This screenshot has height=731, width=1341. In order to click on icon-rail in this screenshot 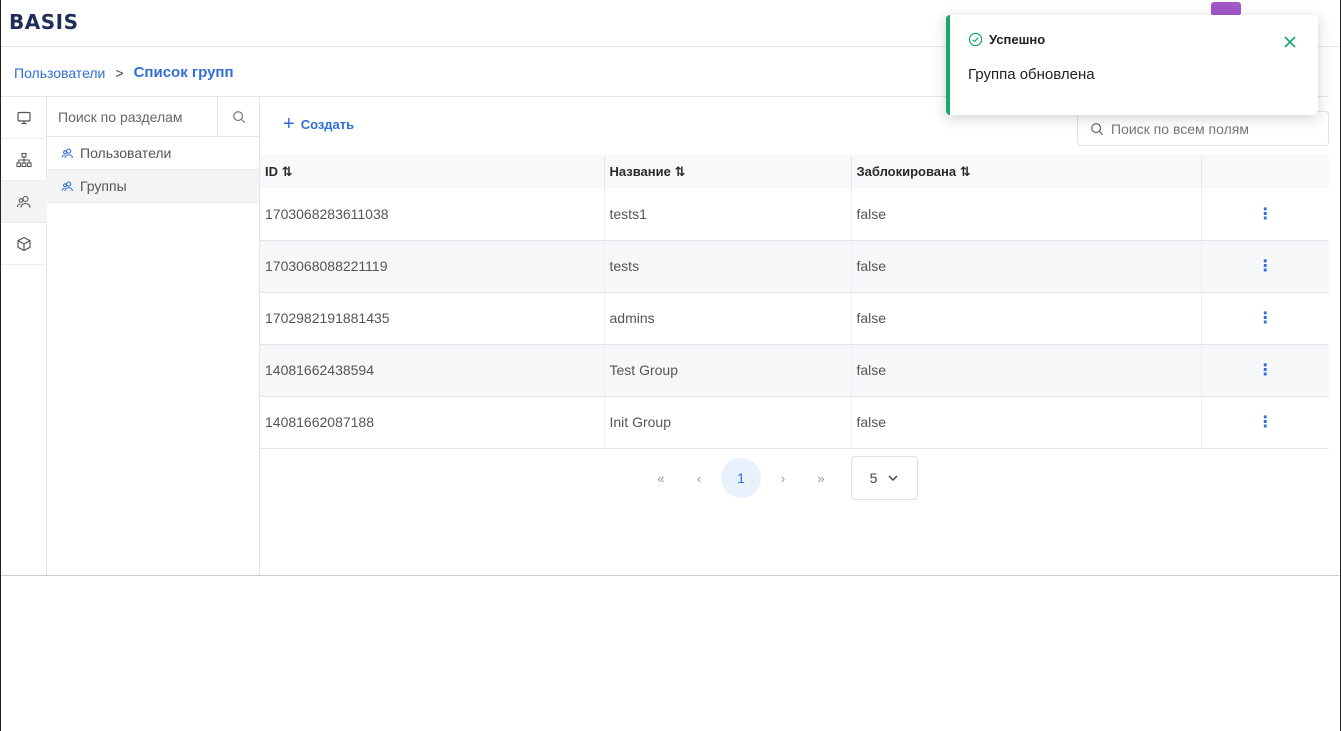, I will do `click(24, 336)`.